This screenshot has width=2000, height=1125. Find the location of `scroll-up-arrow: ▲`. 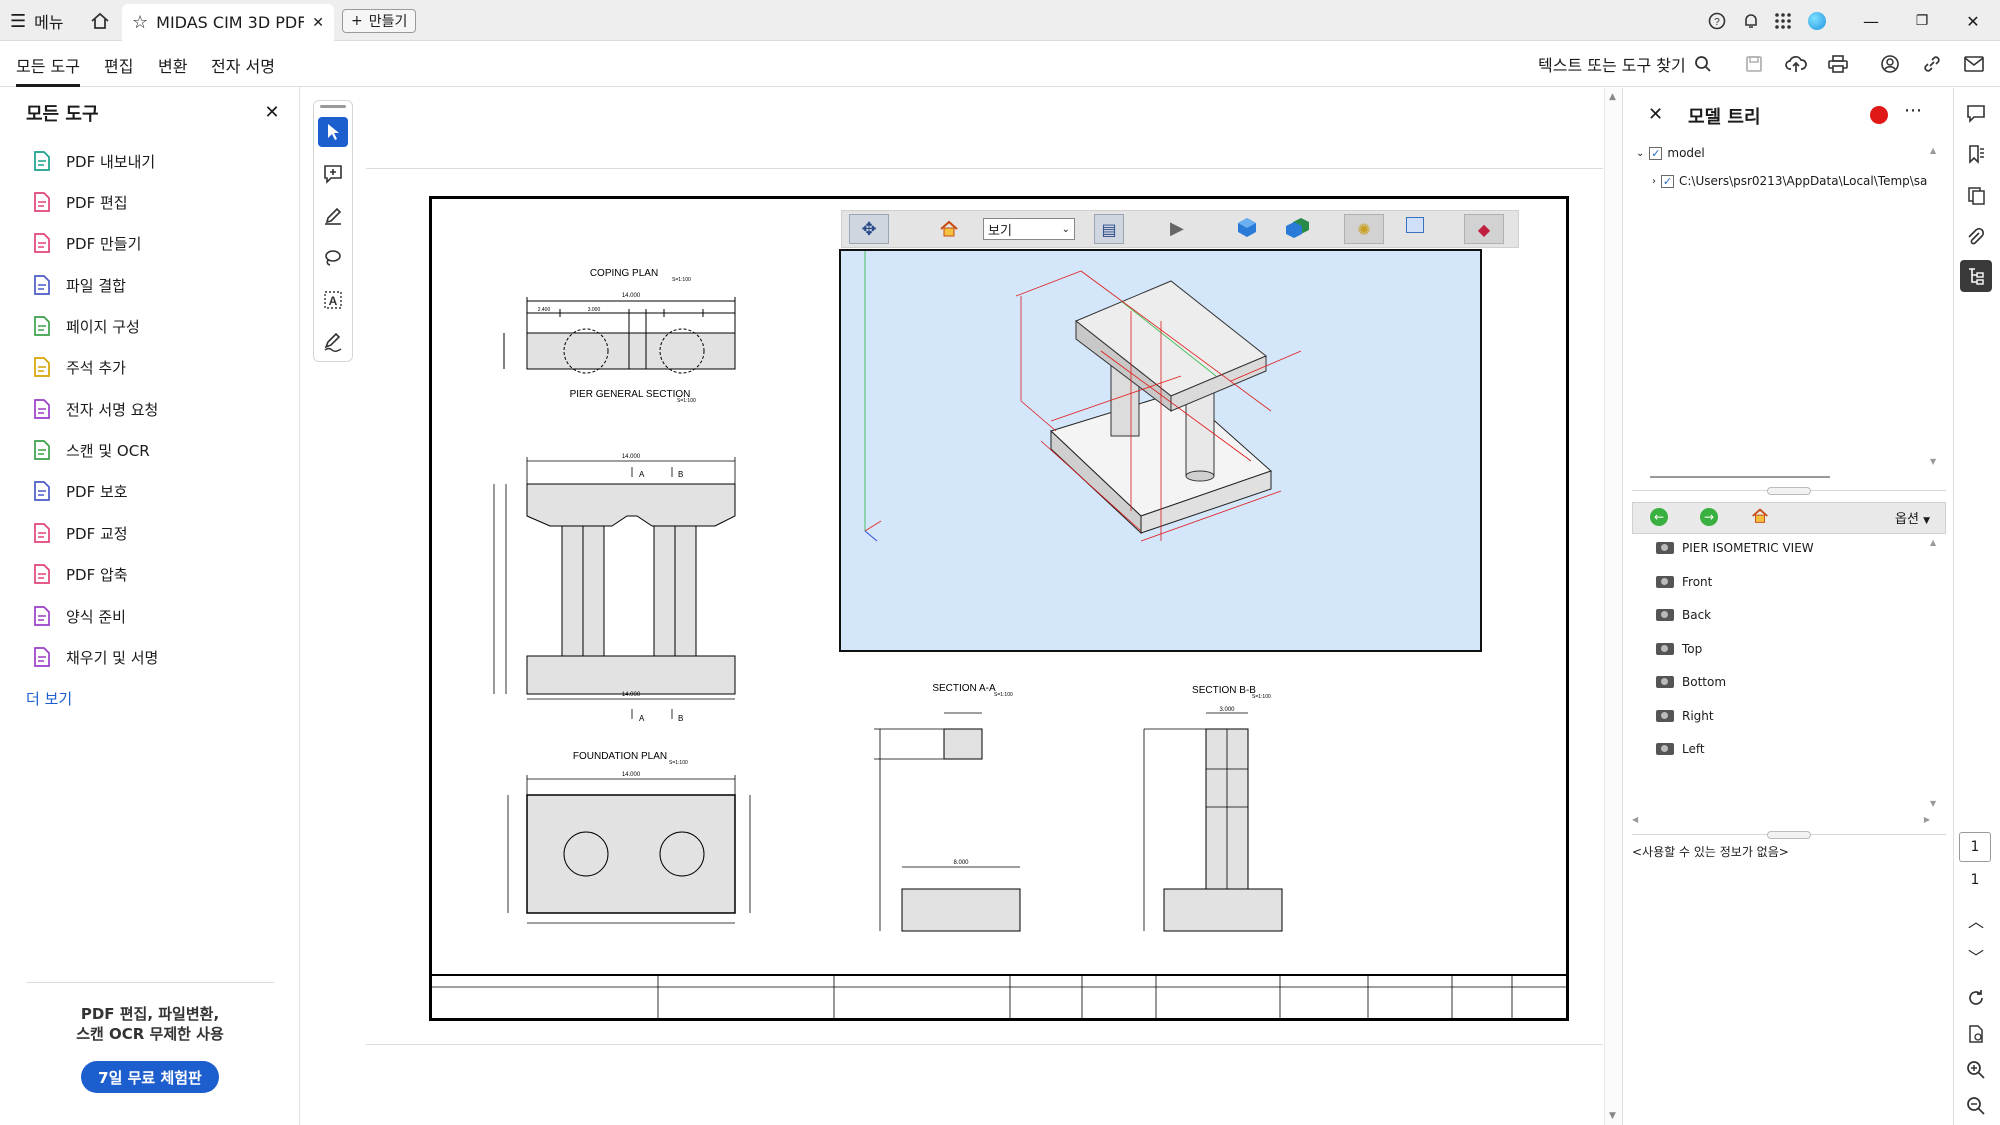

scroll-up-arrow: ▲ is located at coordinates (1612, 97).